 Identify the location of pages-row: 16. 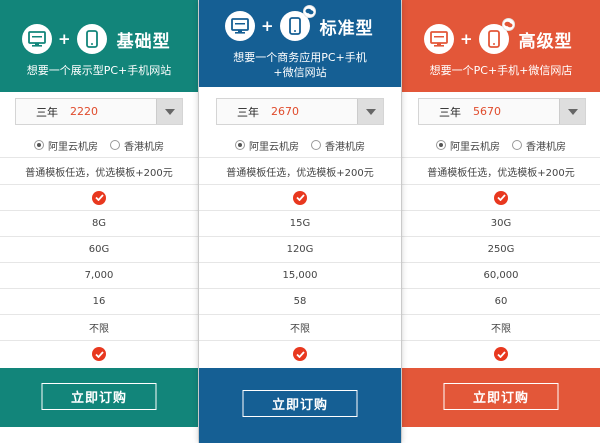
(99, 302).